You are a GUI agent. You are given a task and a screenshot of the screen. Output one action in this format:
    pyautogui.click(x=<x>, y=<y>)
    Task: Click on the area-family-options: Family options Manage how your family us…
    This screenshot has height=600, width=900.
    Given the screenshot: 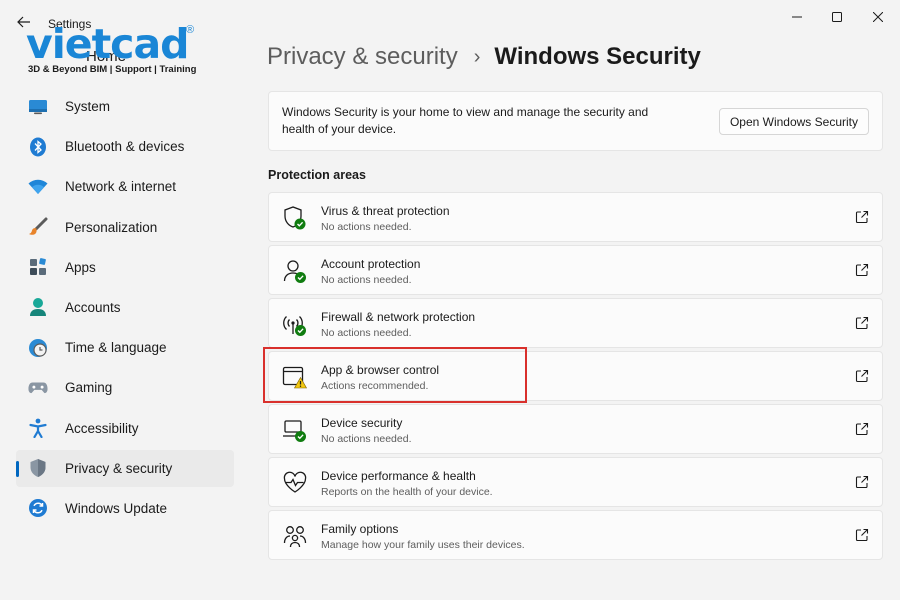 What is the action you would take?
    pyautogui.click(x=575, y=535)
    